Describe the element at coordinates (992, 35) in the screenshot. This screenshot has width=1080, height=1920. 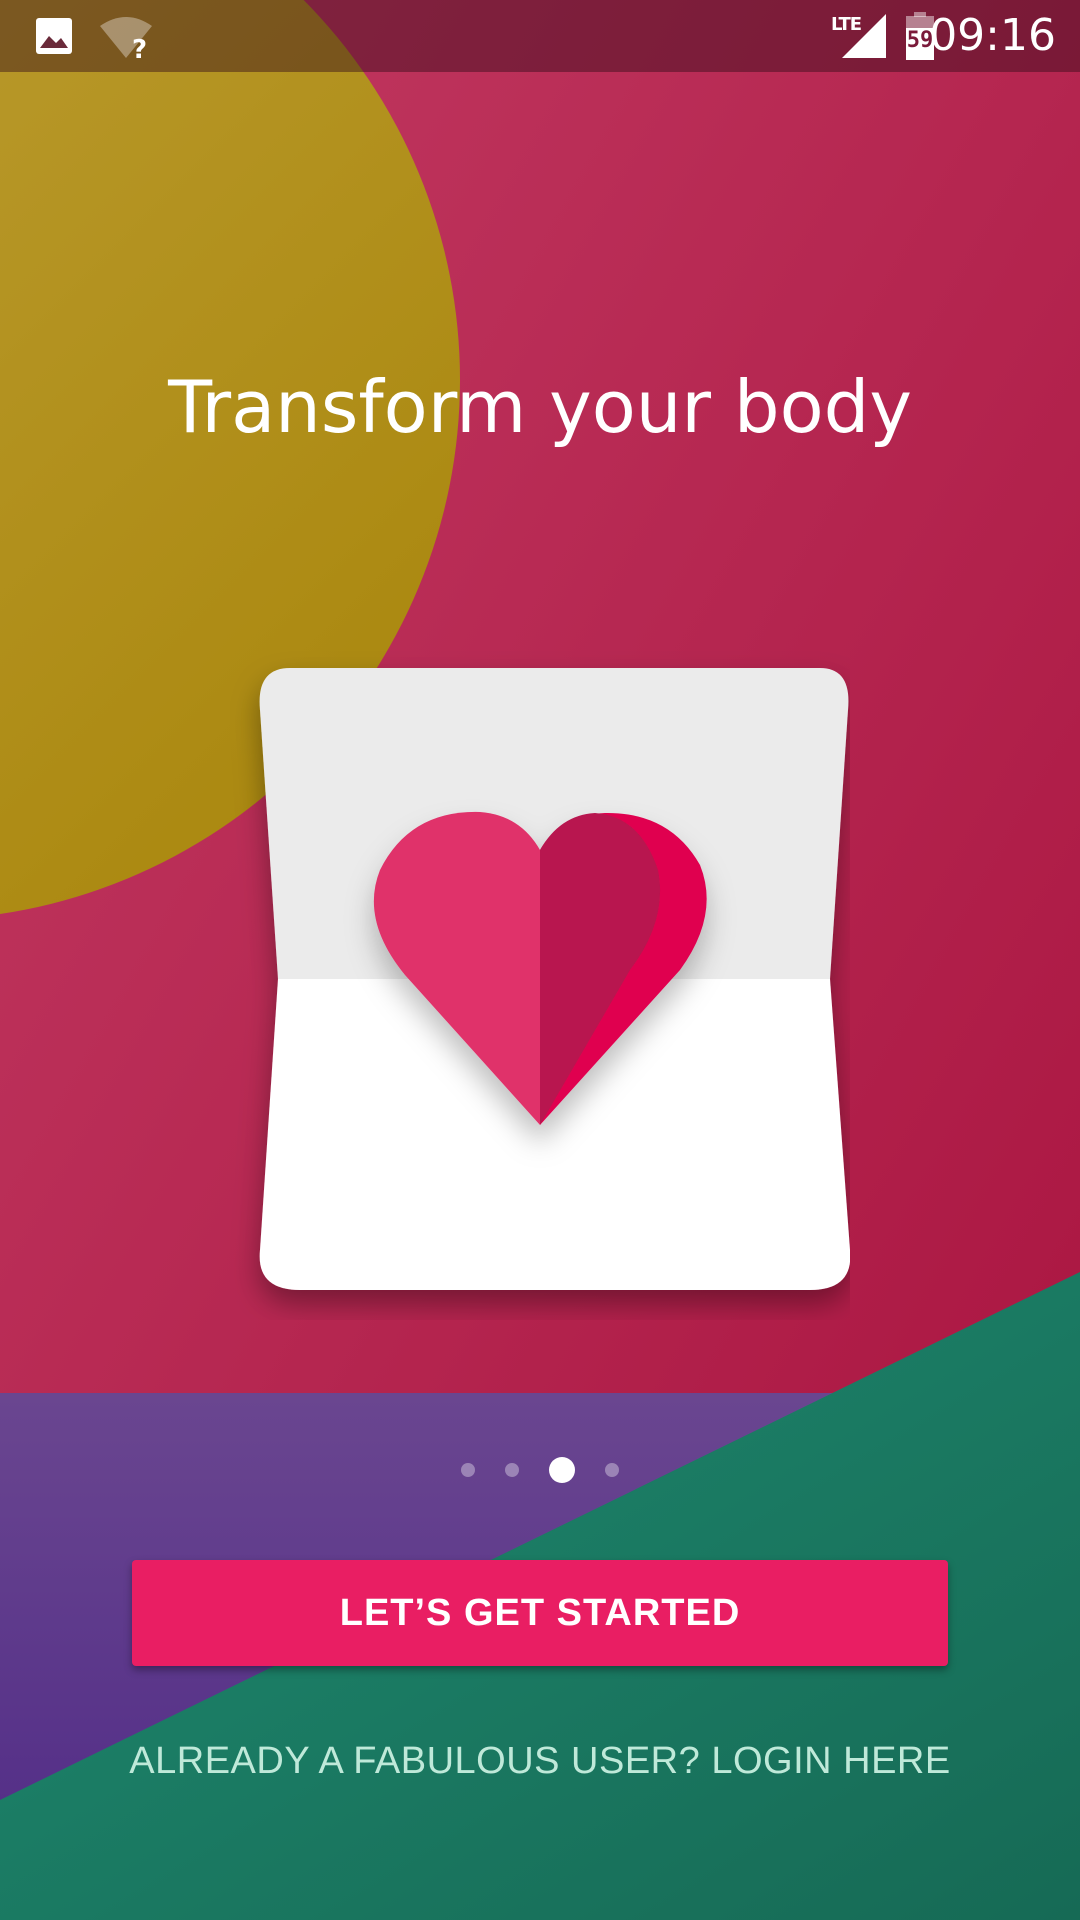
I see `clock: 09:16` at that location.